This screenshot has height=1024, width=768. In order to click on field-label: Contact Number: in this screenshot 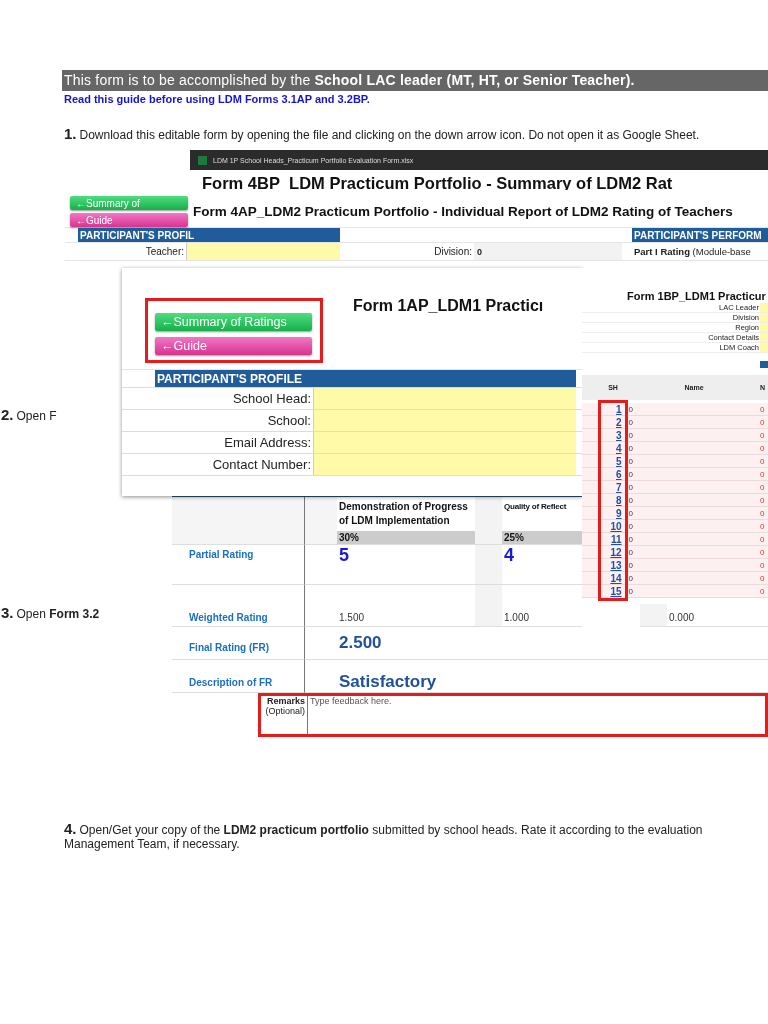, I will do `click(261, 465)`.